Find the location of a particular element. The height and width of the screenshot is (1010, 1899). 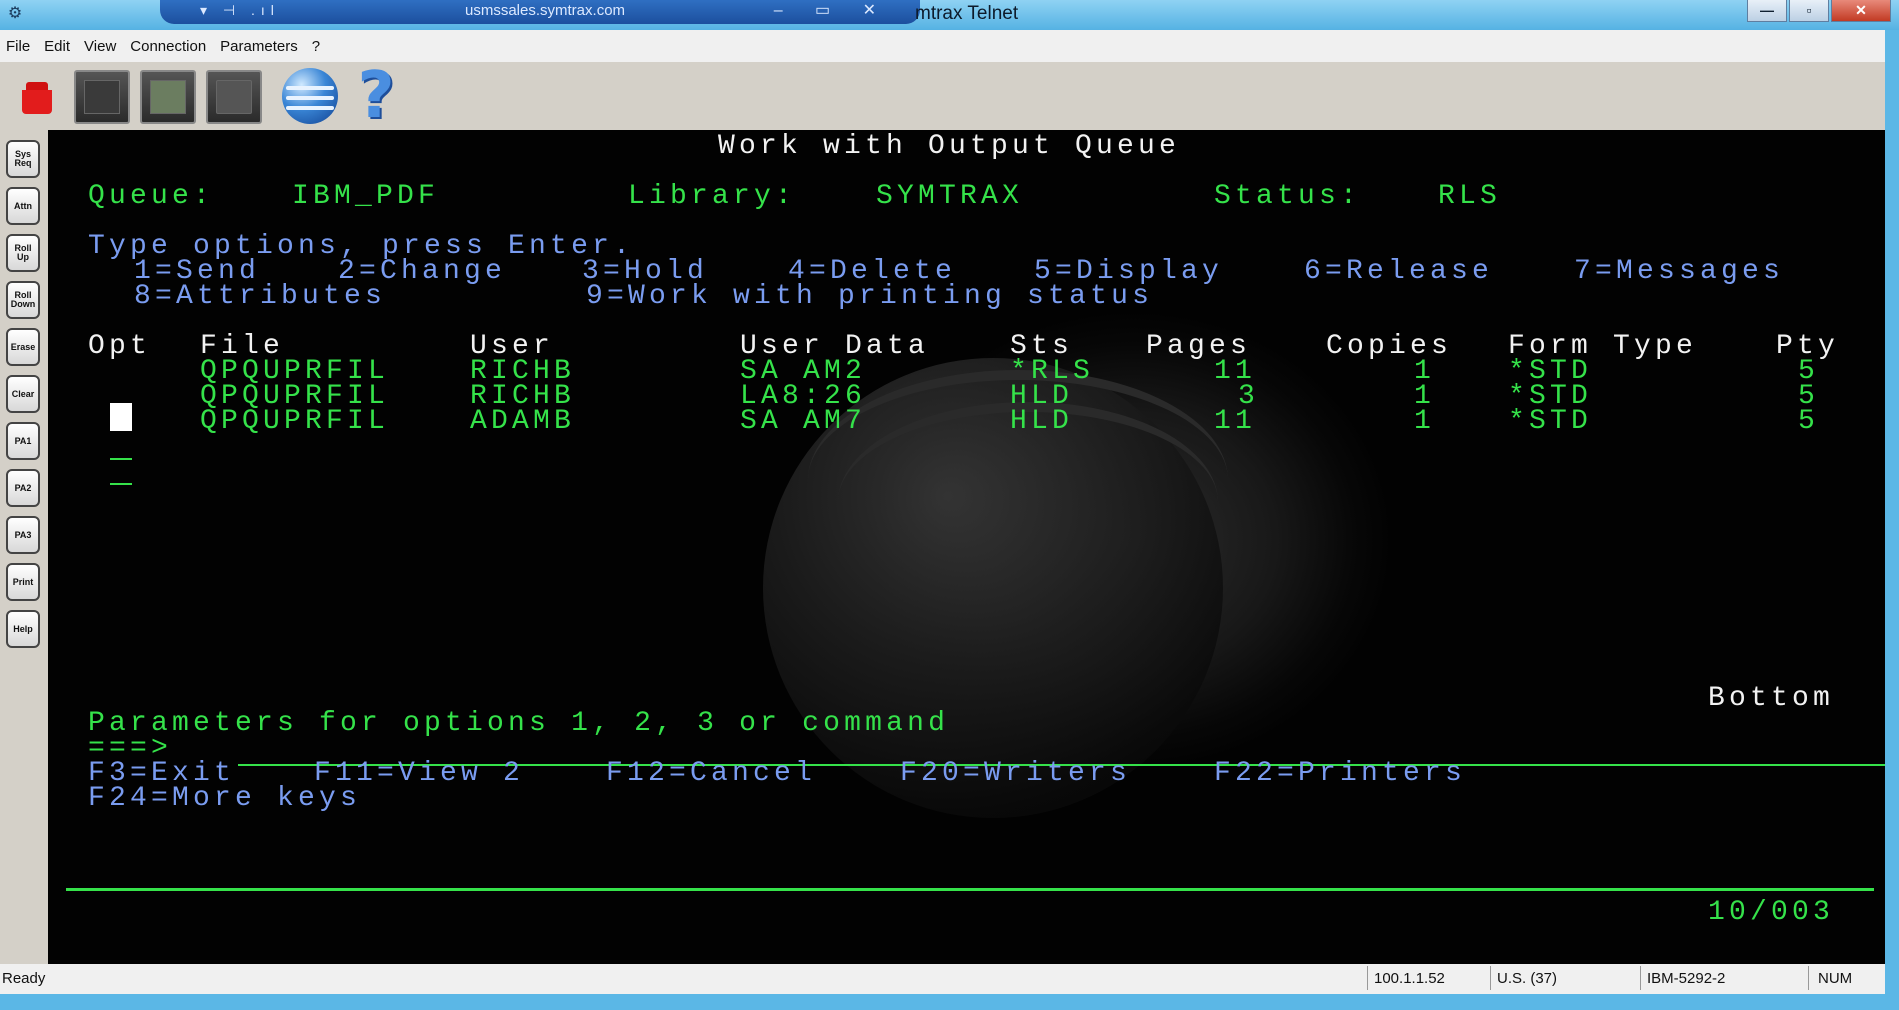

disconnect-icon is located at coordinates (37, 100).